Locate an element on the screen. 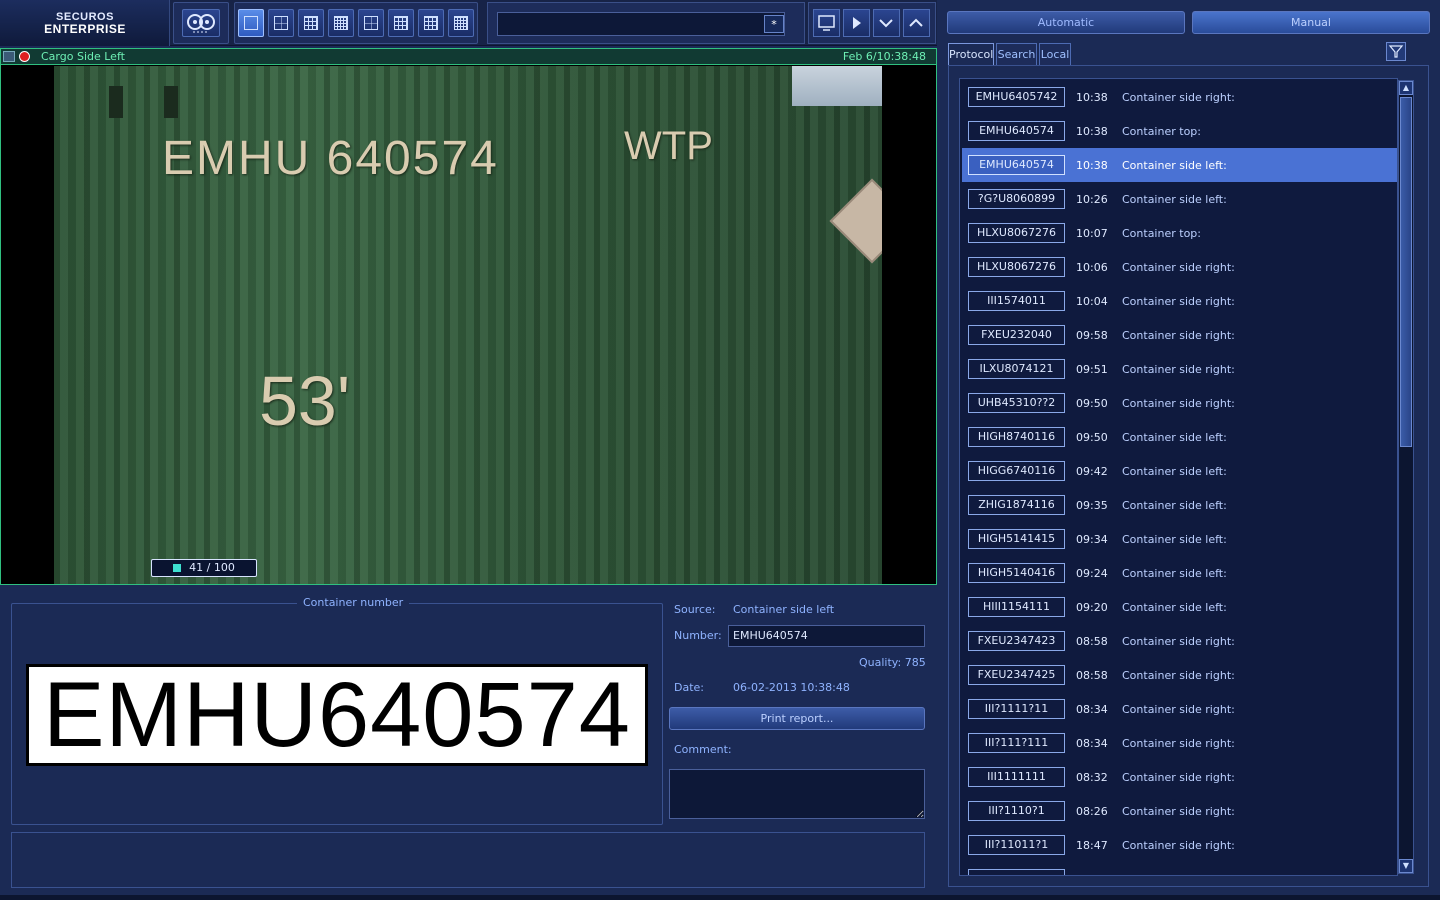 This screenshot has height=900, width=1440. time-cell: 09:42 is located at coordinates (1092, 471).